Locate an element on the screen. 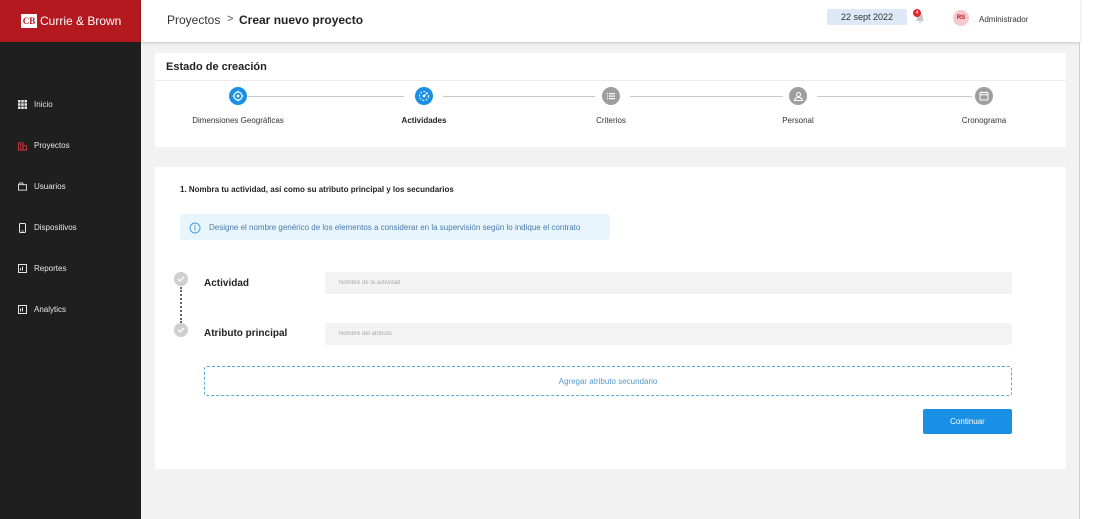  brand-name: Currie & Brown is located at coordinates (81, 21).